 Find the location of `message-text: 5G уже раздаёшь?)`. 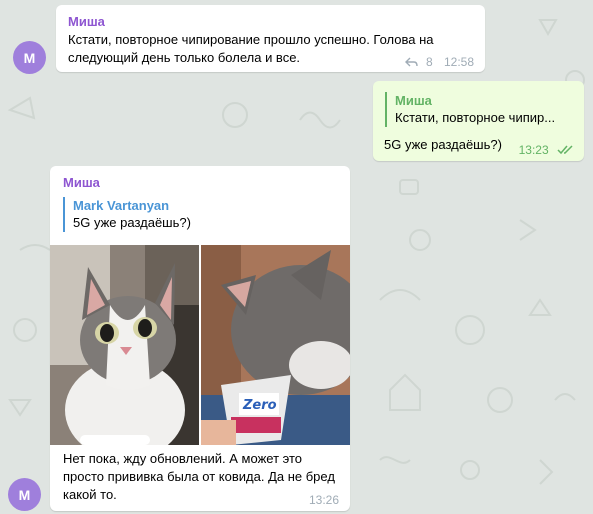

message-text: 5G уже раздаёшь?) is located at coordinates (443, 144).